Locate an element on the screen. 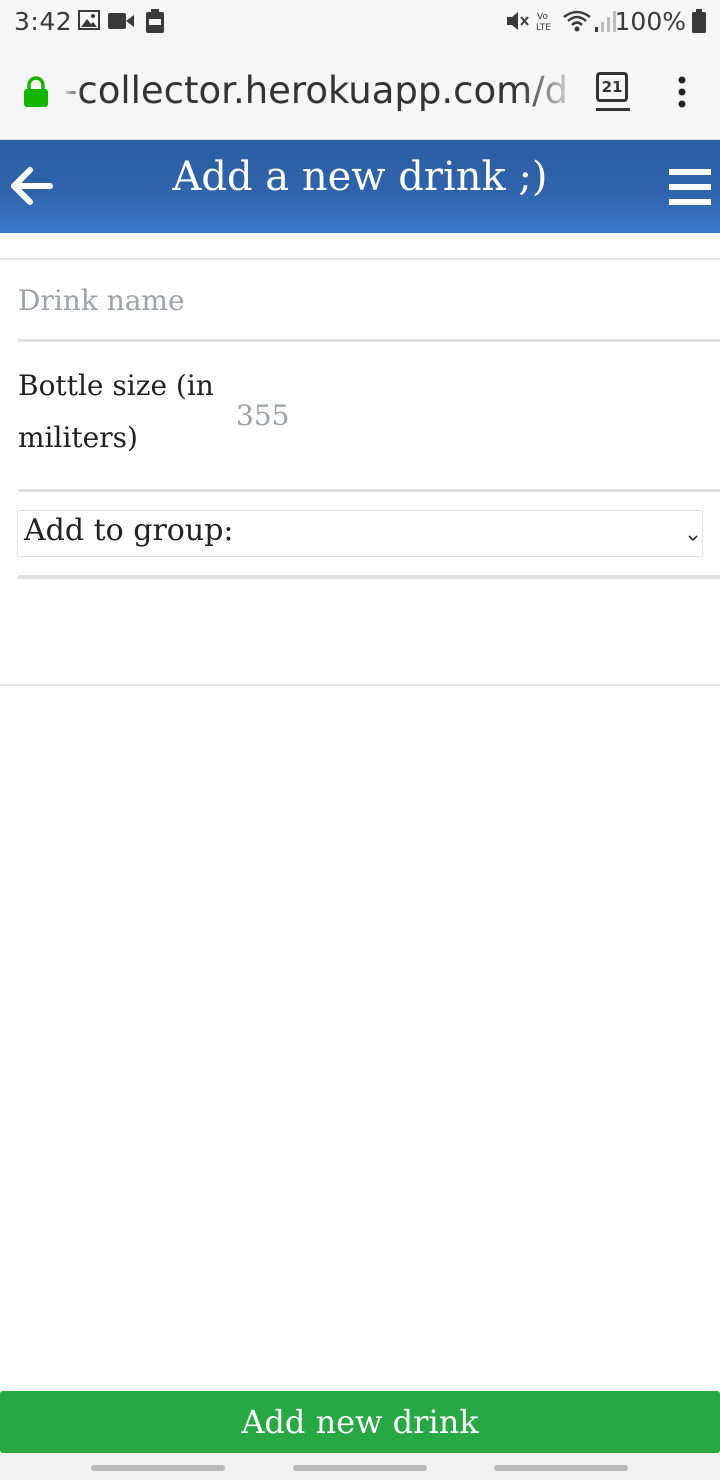 This screenshot has height=1480, width=720. browser-url-bar: -collector.herokuapp.com/d 21 is located at coordinates (360, 92).